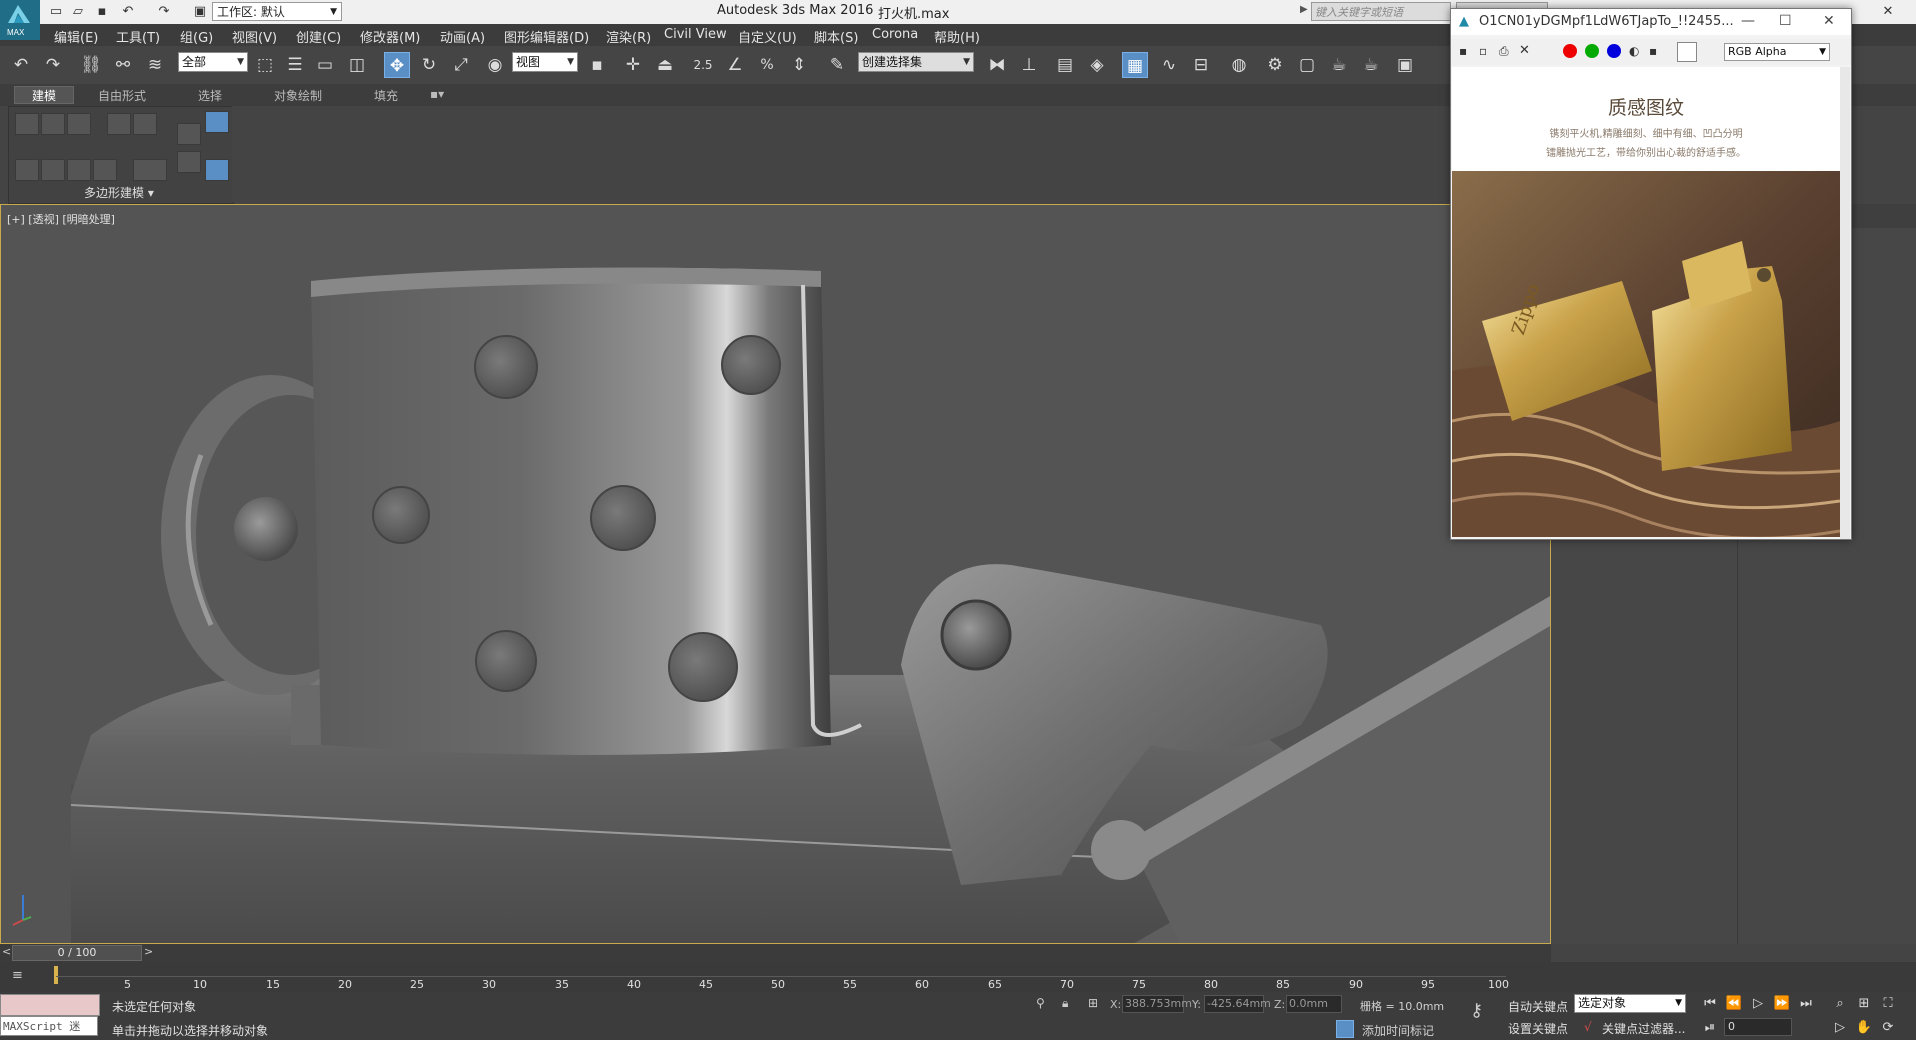  Describe the element at coordinates (437, 94) in the screenshot. I see `ribbon-options-icon: ▪▾` at that location.